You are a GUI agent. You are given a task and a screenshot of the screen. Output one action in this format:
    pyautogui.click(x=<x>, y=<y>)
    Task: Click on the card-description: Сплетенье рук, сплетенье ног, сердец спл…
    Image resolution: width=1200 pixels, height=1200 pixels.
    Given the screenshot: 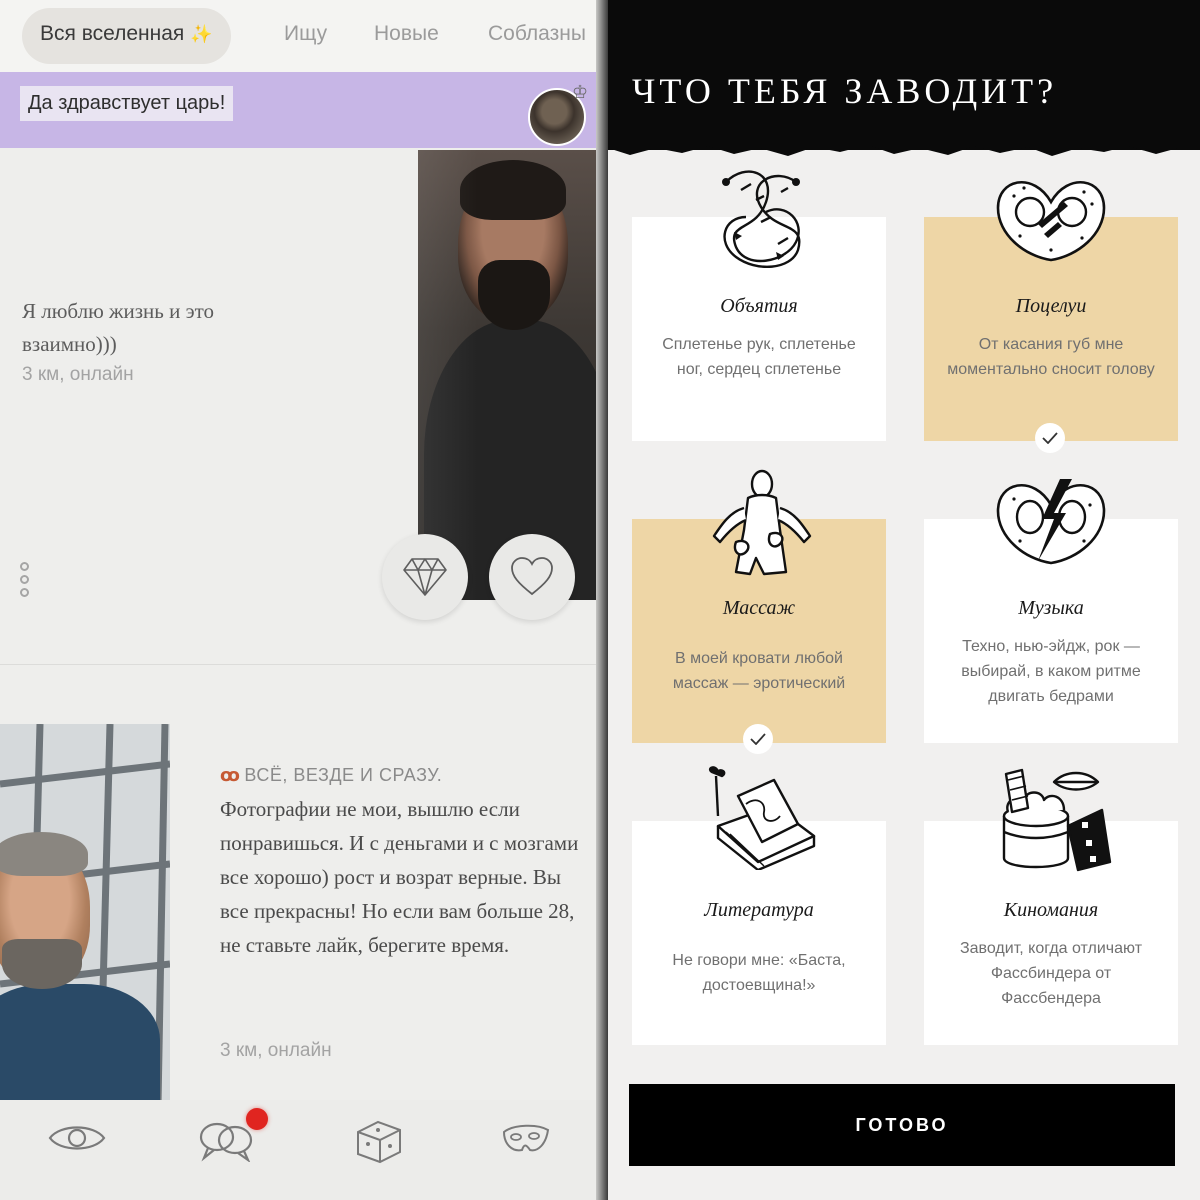 What is the action you would take?
    pyautogui.click(x=759, y=357)
    